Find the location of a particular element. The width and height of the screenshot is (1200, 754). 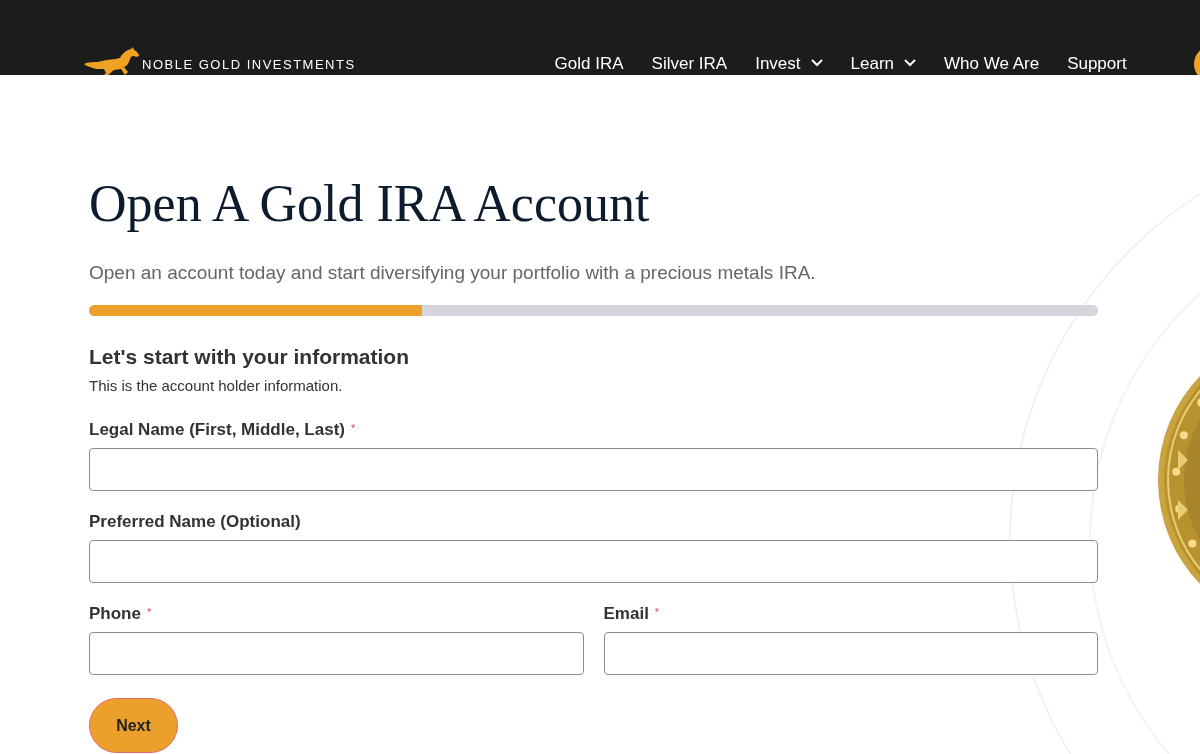

nav-link: Support is located at coordinates (1097, 62).